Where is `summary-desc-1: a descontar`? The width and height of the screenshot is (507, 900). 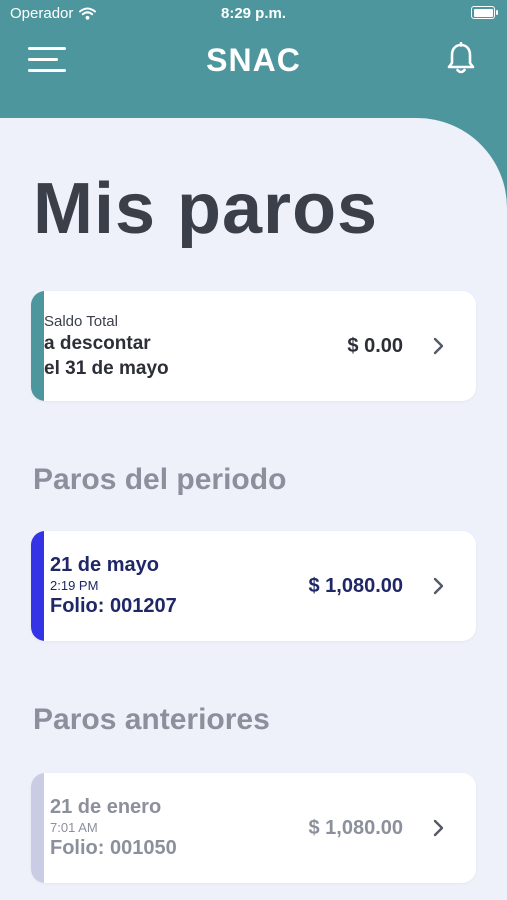 summary-desc-1: a descontar is located at coordinates (97, 343).